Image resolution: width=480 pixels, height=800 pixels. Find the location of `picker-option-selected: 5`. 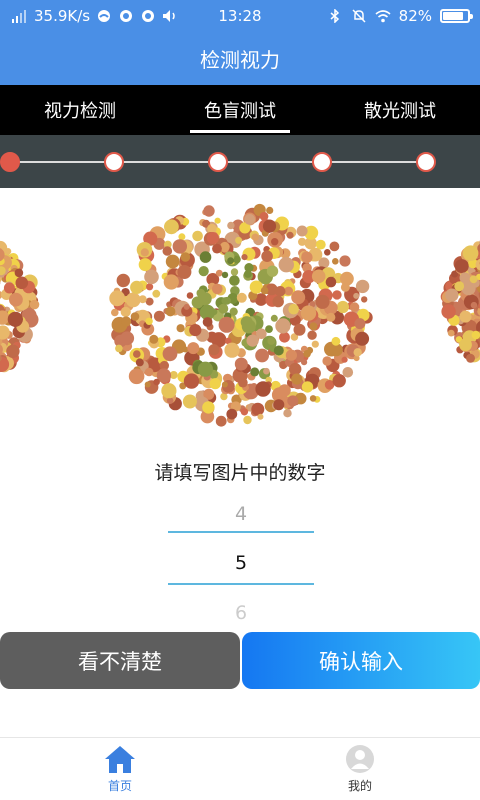

picker-option-selected: 5 is located at coordinates (241, 563).